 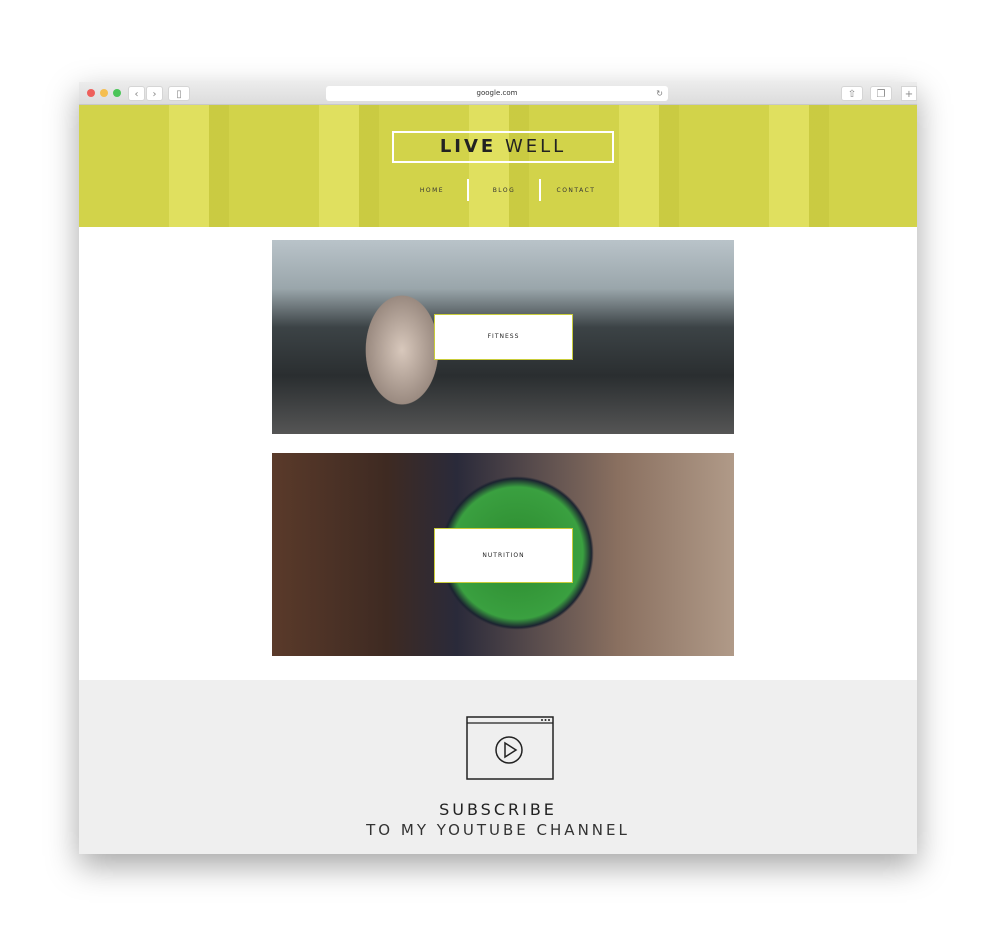 I want to click on url-text: google.com, so click(x=497, y=93).